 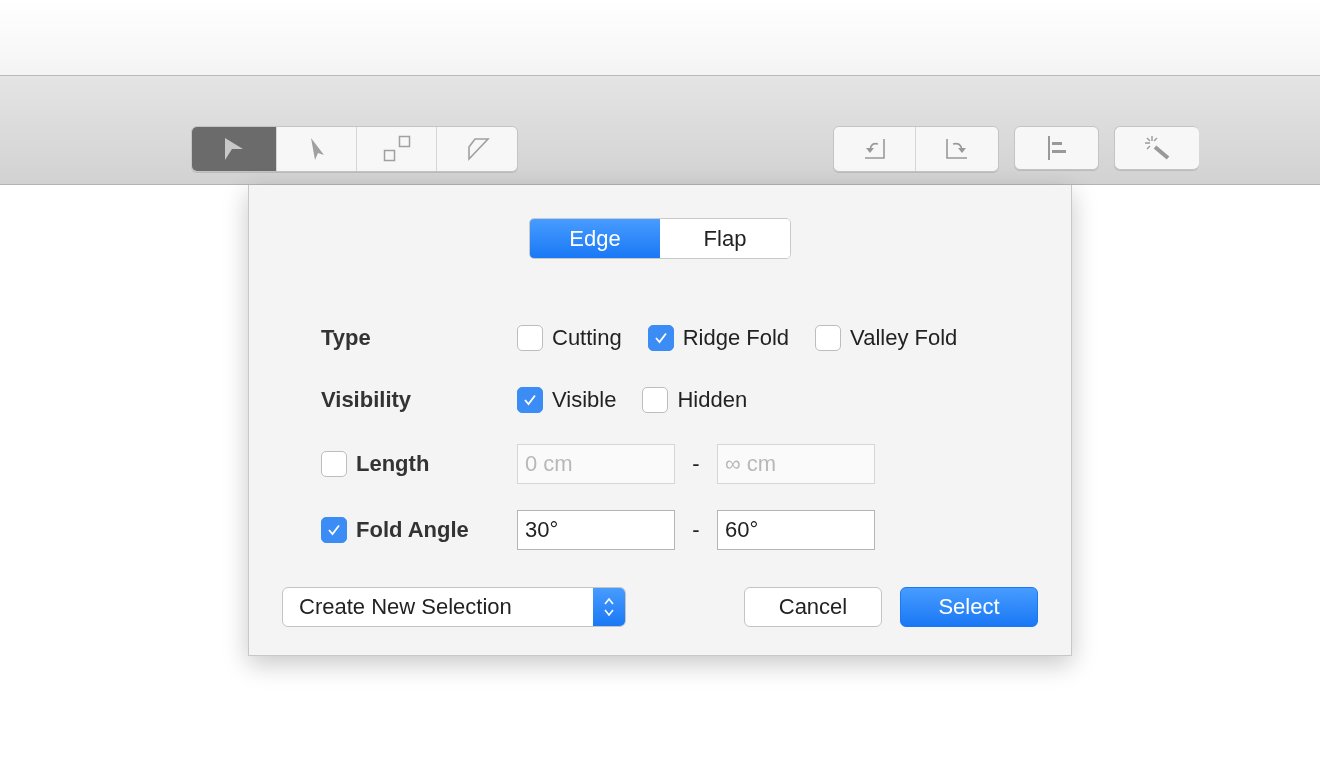 I want to click on checkbox-label: Length, so click(x=393, y=464).